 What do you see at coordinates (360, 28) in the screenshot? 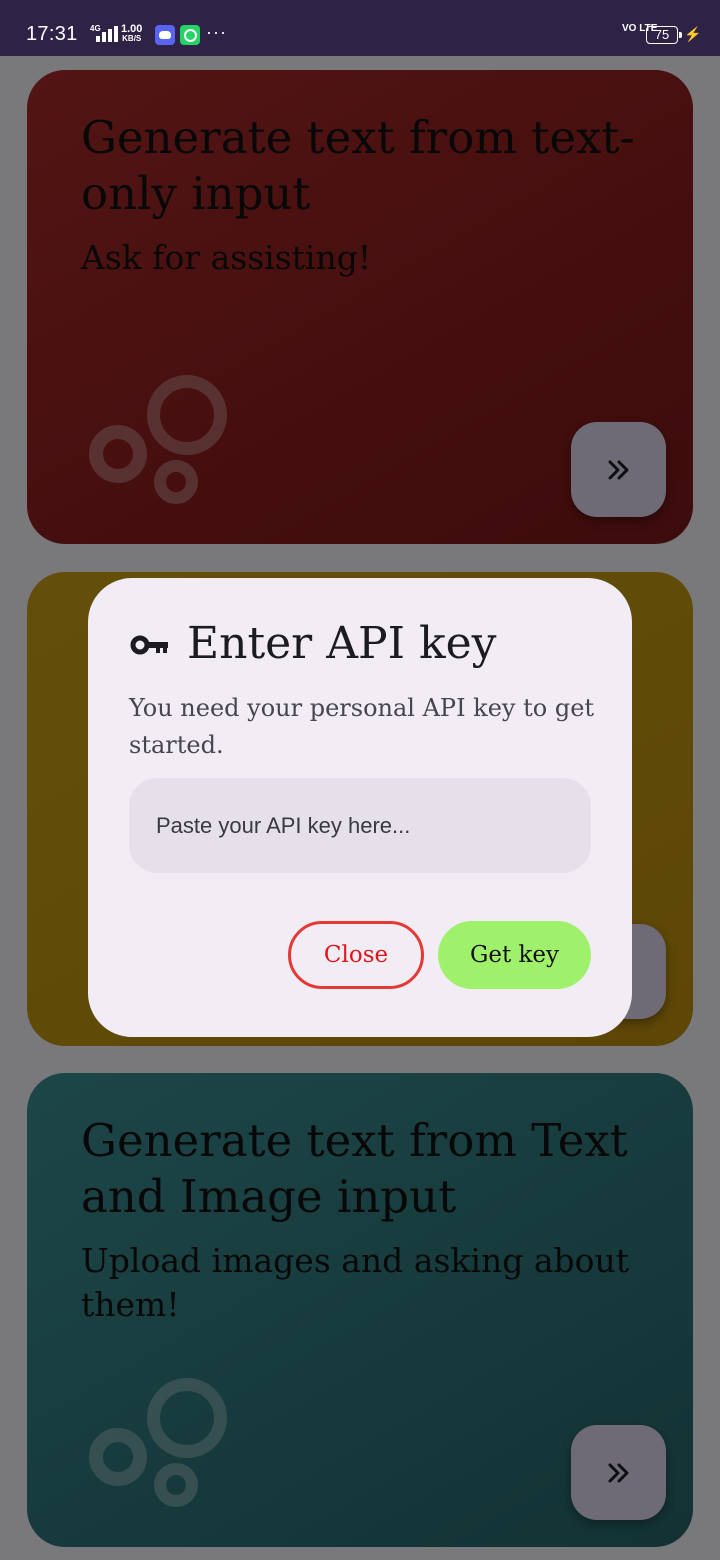
I see `status-bar: 17:31 4G 1.00 KB/S ··· VO LTE 75 ⚡` at bounding box center [360, 28].